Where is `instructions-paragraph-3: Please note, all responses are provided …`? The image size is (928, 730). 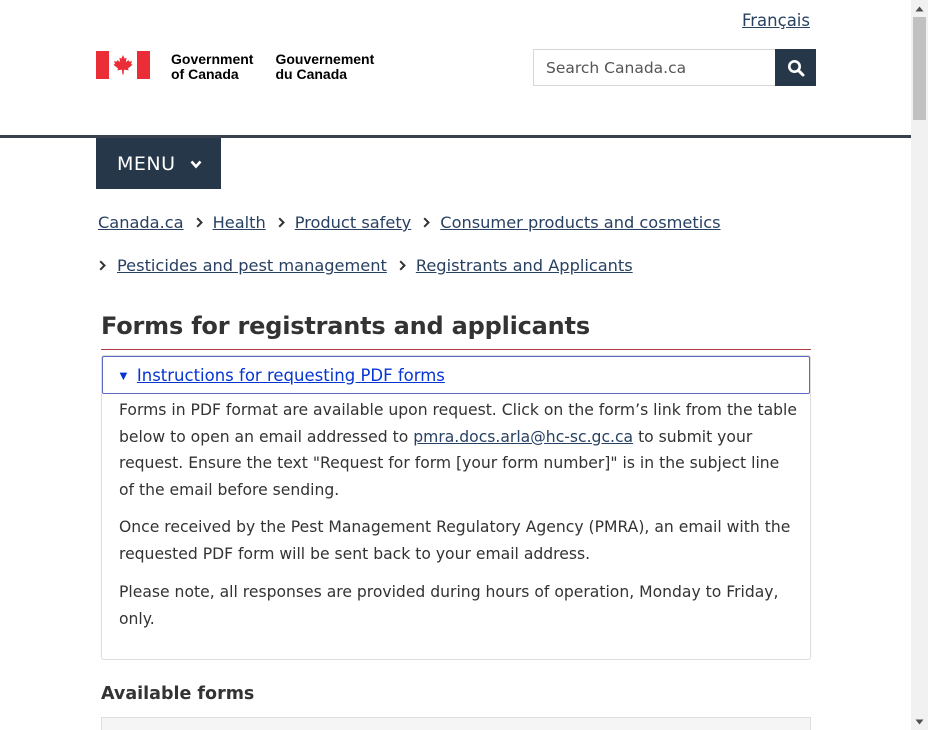
instructions-paragraph-3: Please note, all responses are provided … is located at coordinates (449, 605).